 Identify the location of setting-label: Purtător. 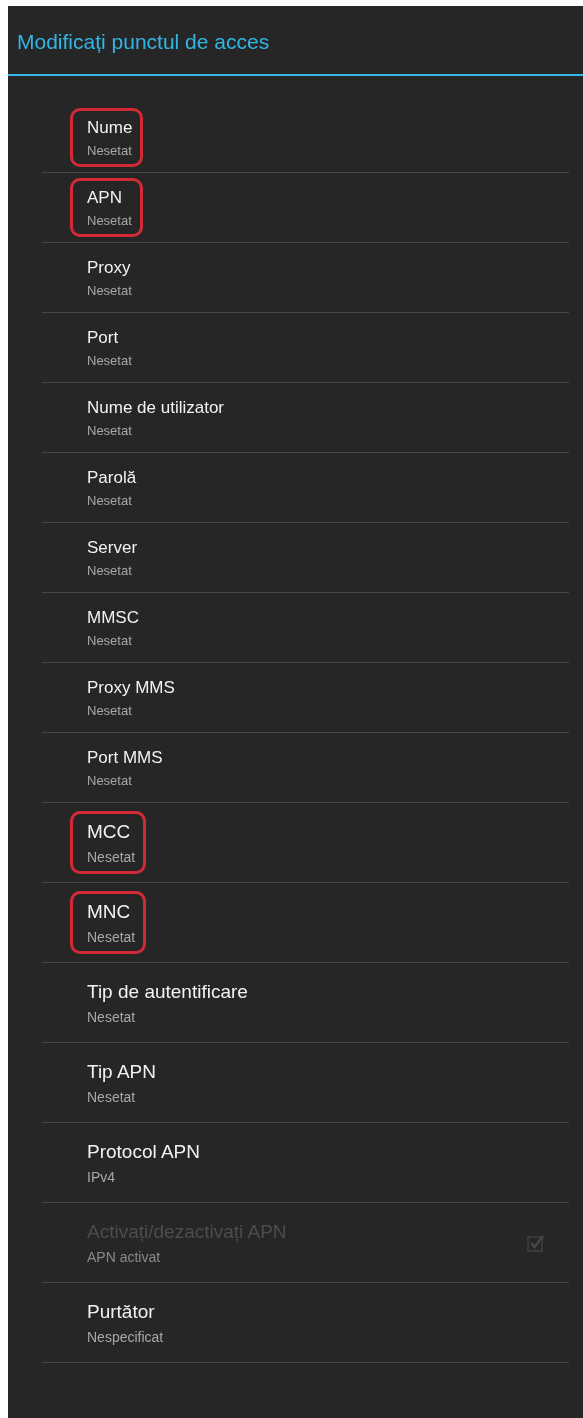
(121, 1312).